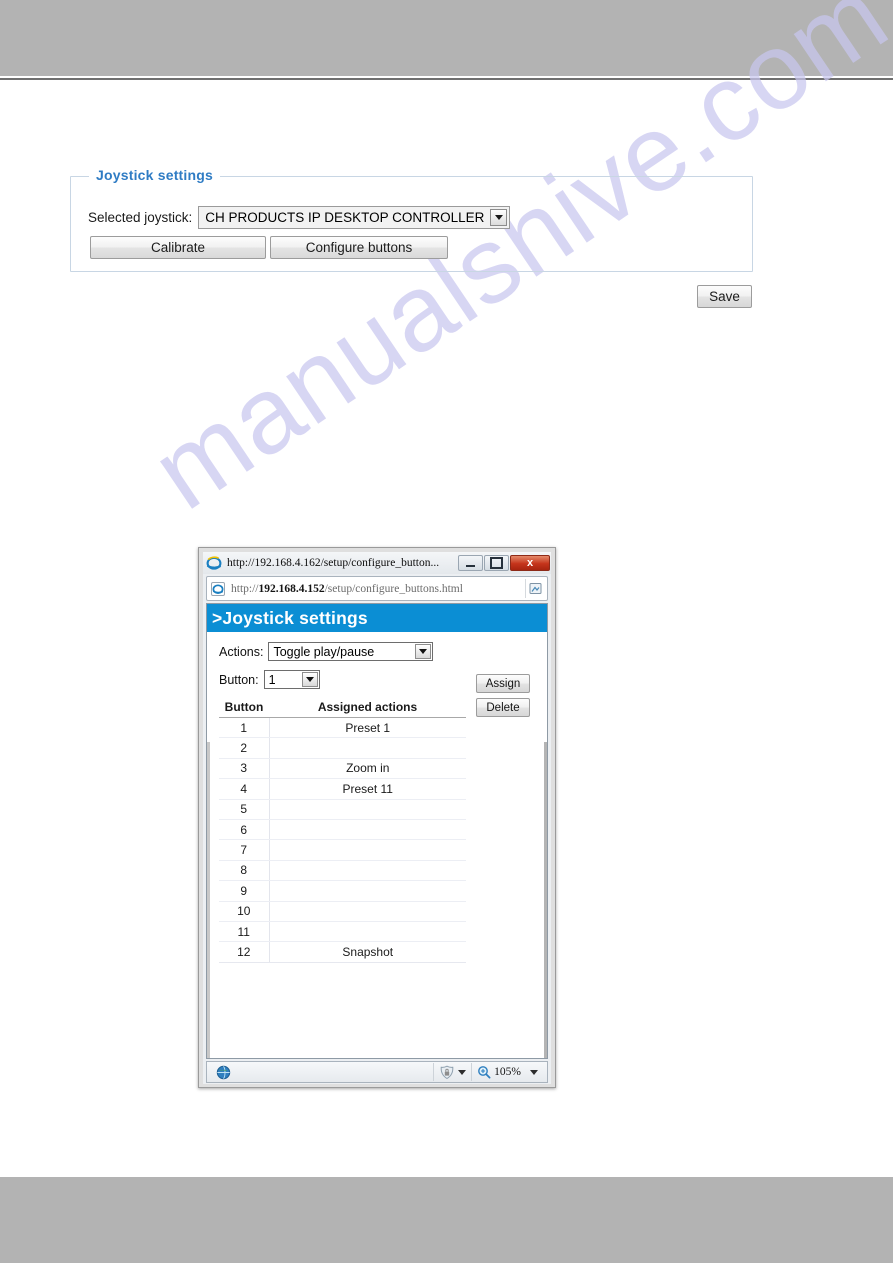  I want to click on column-header-button: Button, so click(244, 708).